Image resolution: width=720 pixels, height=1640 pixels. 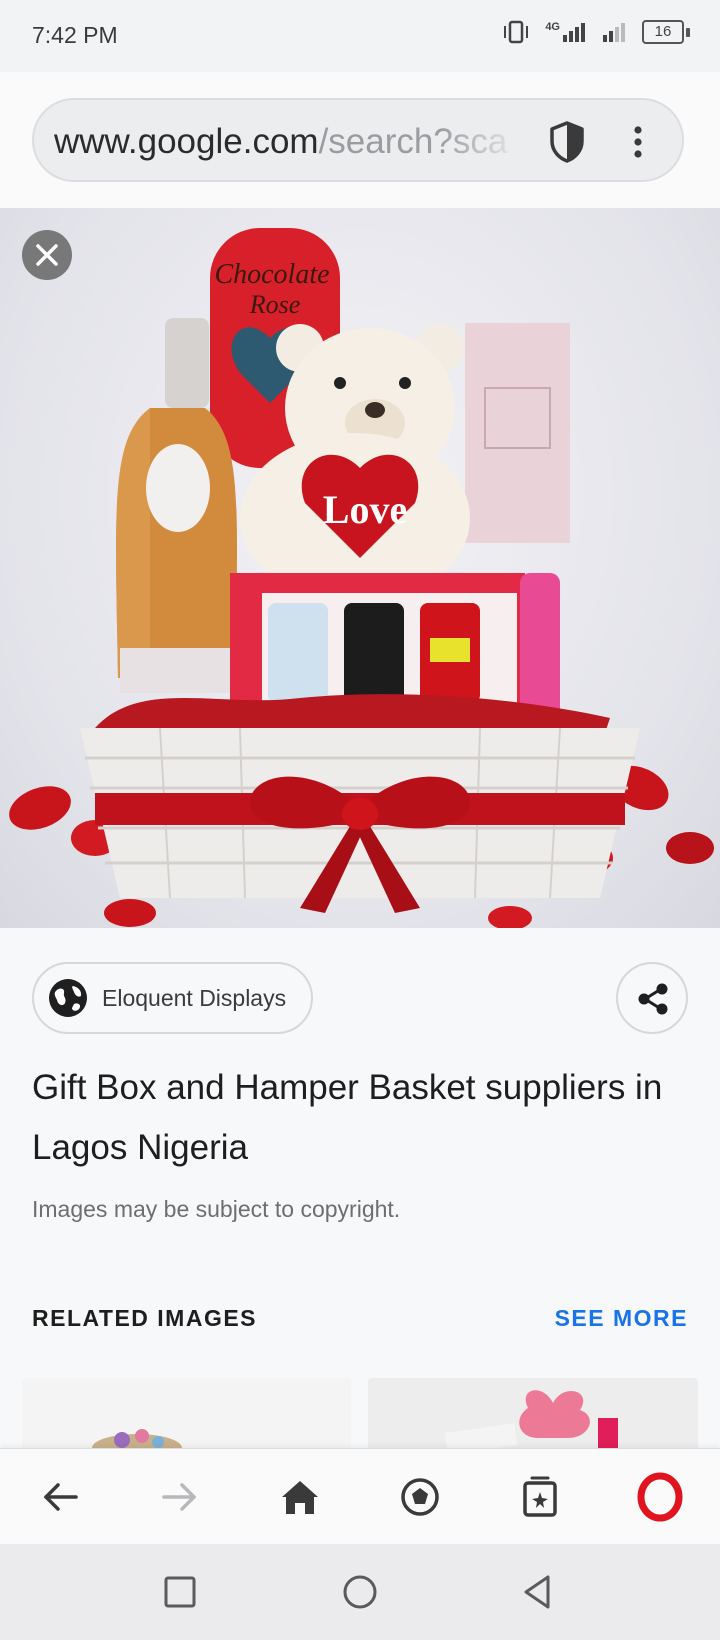 I want to click on url-path: /search?sca, so click(x=413, y=141).